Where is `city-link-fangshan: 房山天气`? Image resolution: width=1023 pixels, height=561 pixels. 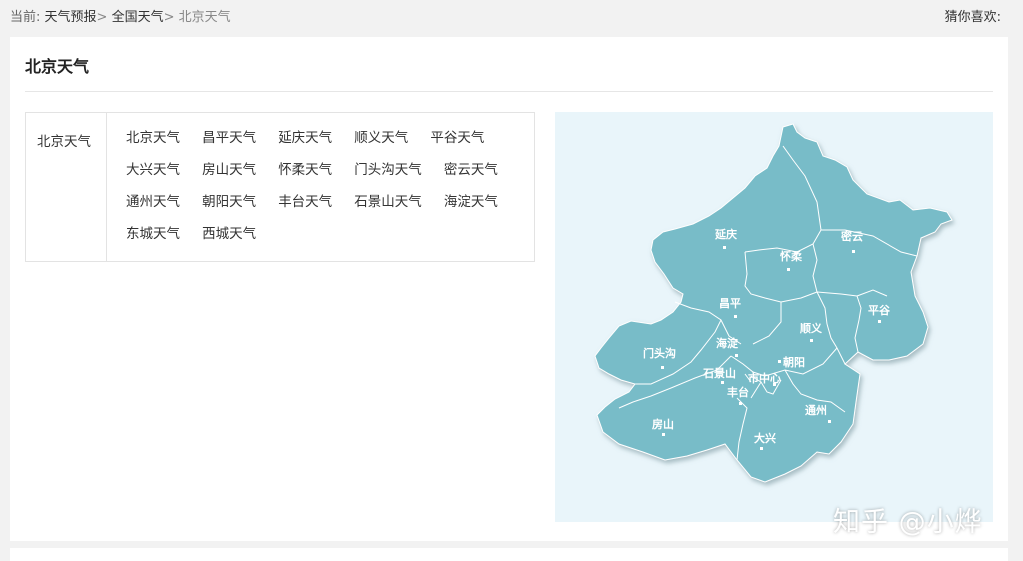
city-link-fangshan: 房山天气 is located at coordinates (229, 170).